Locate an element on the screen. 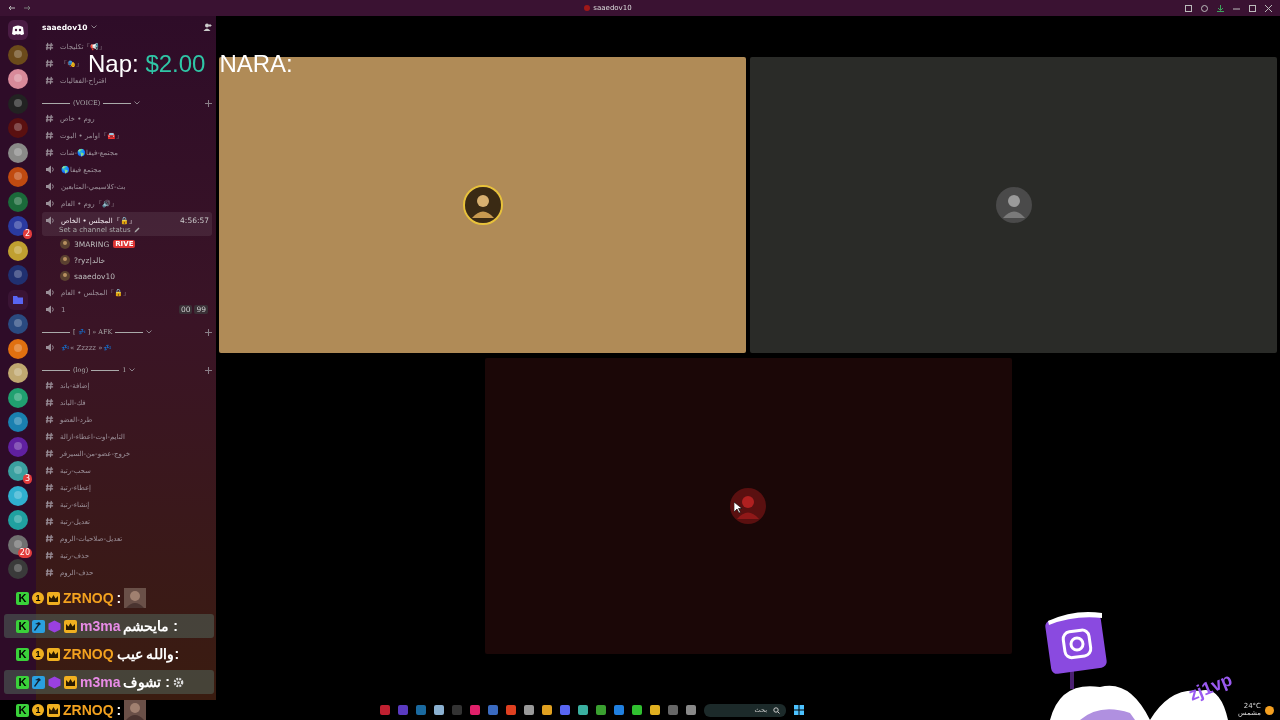 The image size is (1280, 720). chat-message: : مايحشم is located at coordinates (151, 626).